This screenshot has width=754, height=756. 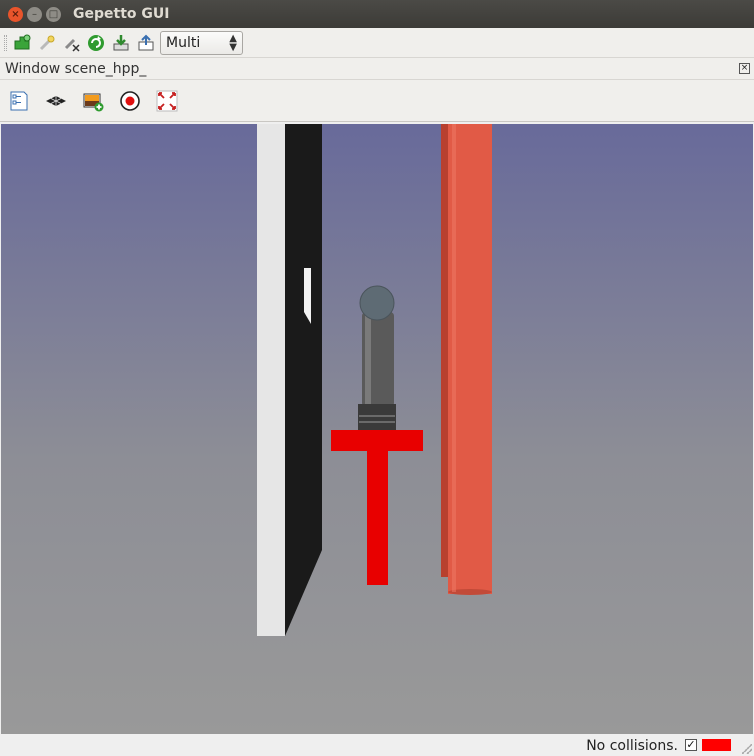 What do you see at coordinates (377, 440) in the screenshot?
I see `gripper-bar` at bounding box center [377, 440].